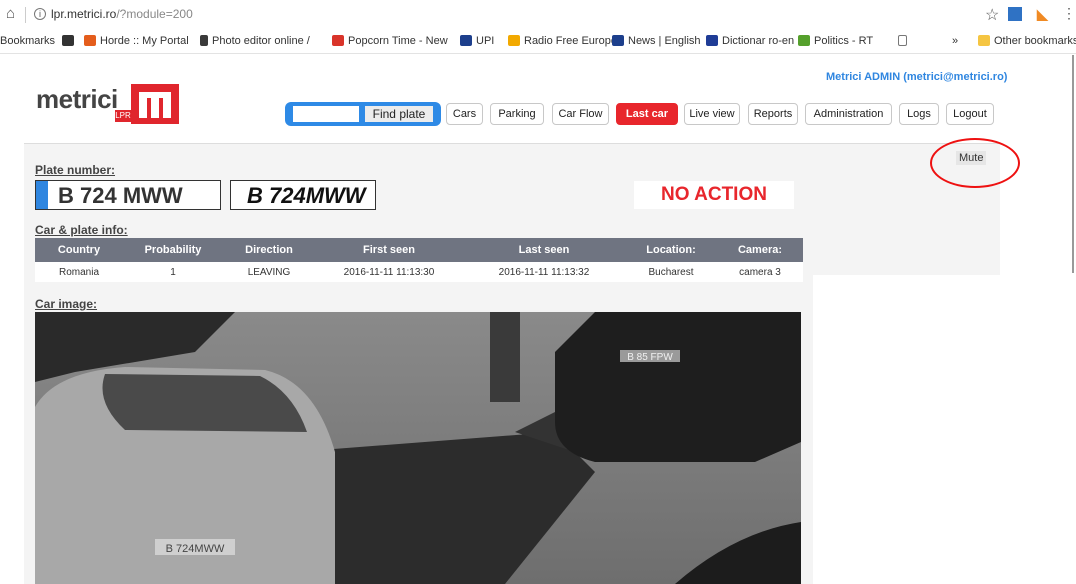  Describe the element at coordinates (1042, 14) in the screenshot. I see `rss-icon: ◣` at that location.